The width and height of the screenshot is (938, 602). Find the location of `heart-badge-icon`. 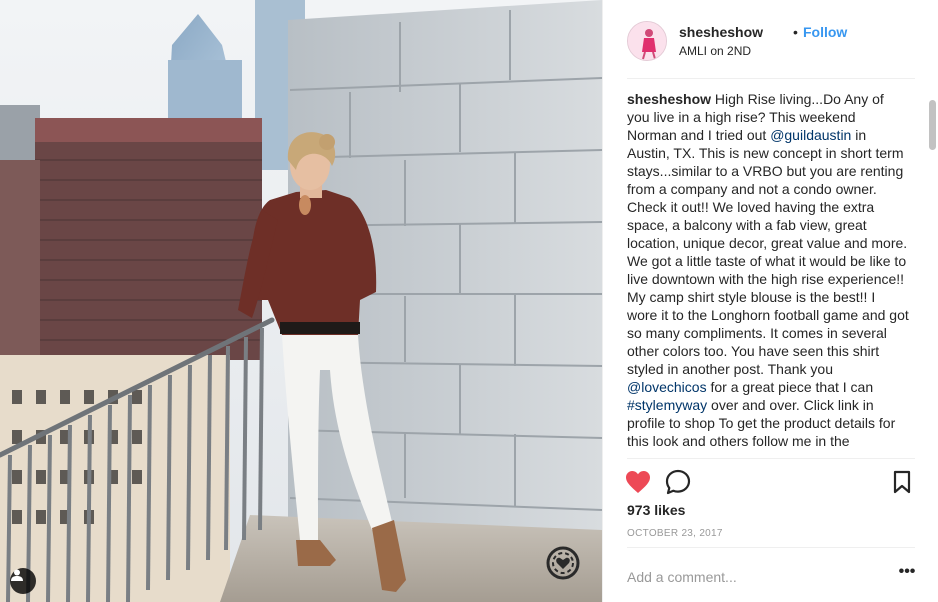

heart-badge-icon is located at coordinates (563, 563).